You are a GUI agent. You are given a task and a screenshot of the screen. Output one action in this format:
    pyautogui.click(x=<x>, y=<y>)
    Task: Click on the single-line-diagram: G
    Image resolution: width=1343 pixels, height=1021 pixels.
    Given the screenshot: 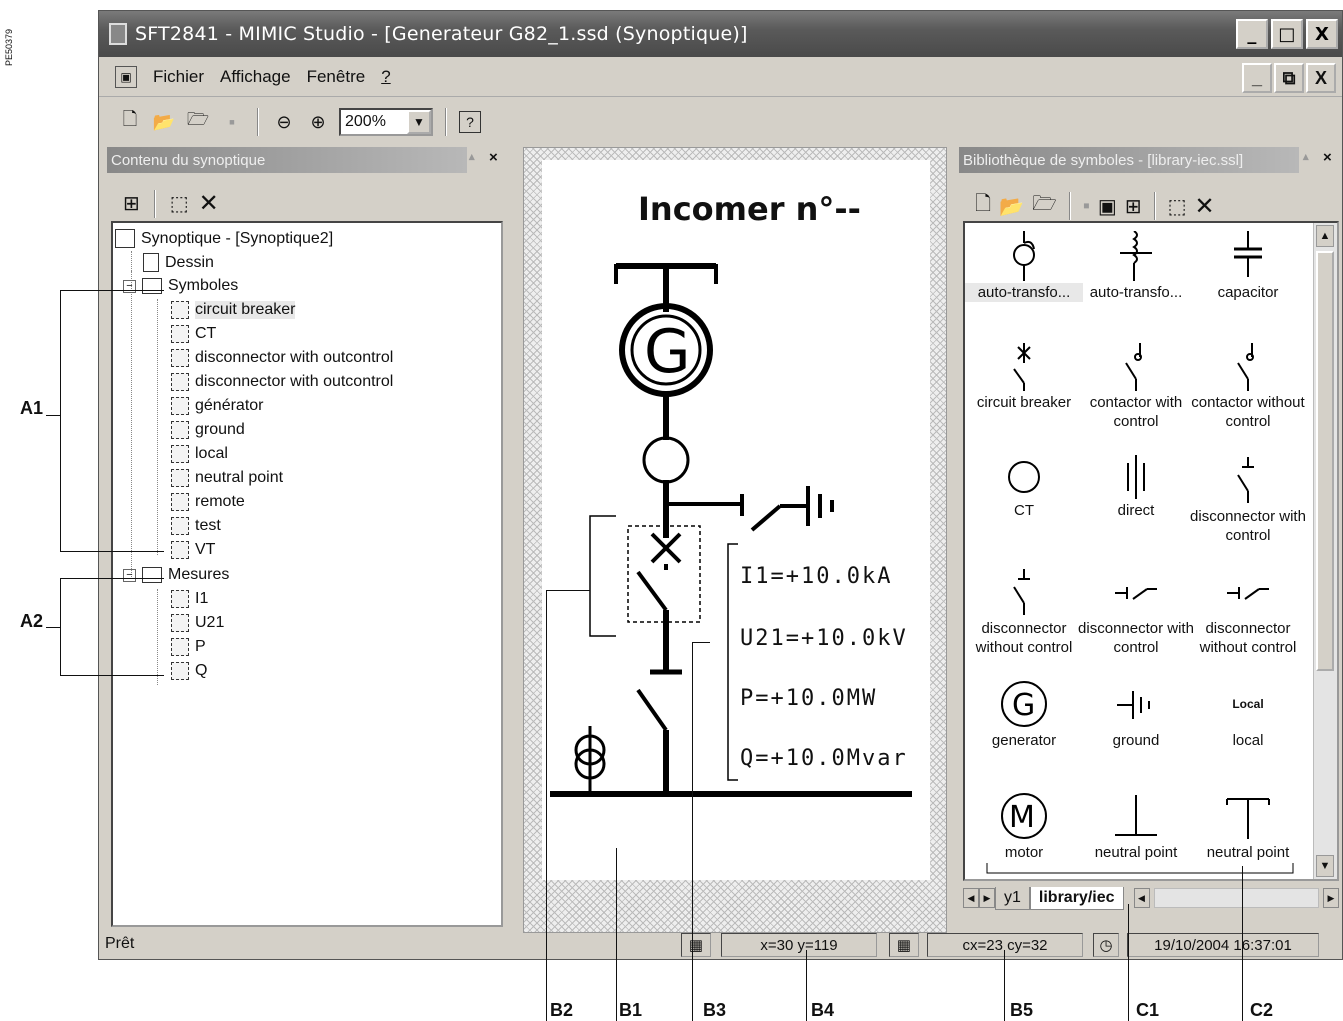 What is the action you would take?
    pyautogui.click(x=731, y=530)
    